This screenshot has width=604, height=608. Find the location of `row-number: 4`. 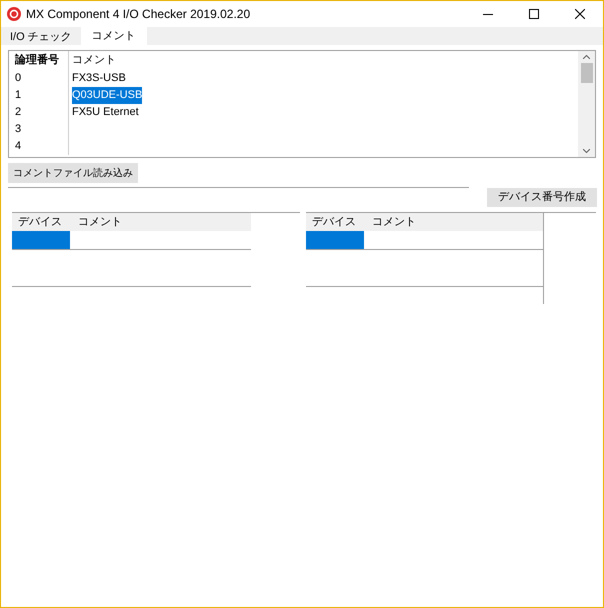

row-number: 4 is located at coordinates (18, 146).